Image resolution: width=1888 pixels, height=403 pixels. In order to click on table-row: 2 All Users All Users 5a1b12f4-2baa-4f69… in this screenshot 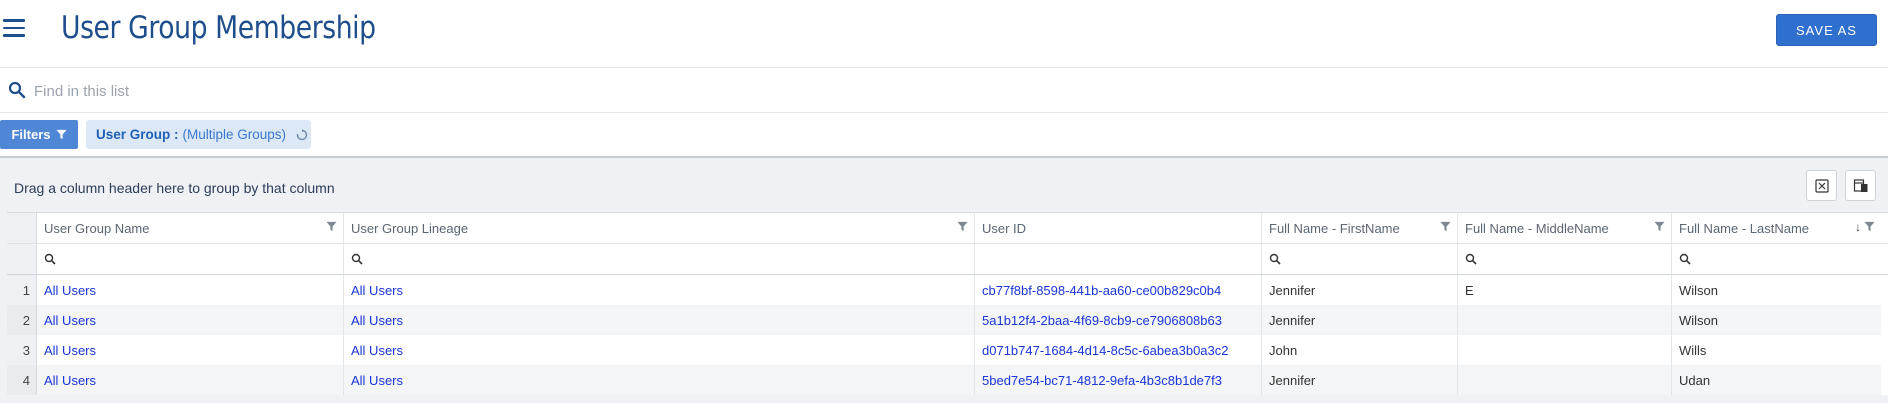, I will do `click(947, 320)`.